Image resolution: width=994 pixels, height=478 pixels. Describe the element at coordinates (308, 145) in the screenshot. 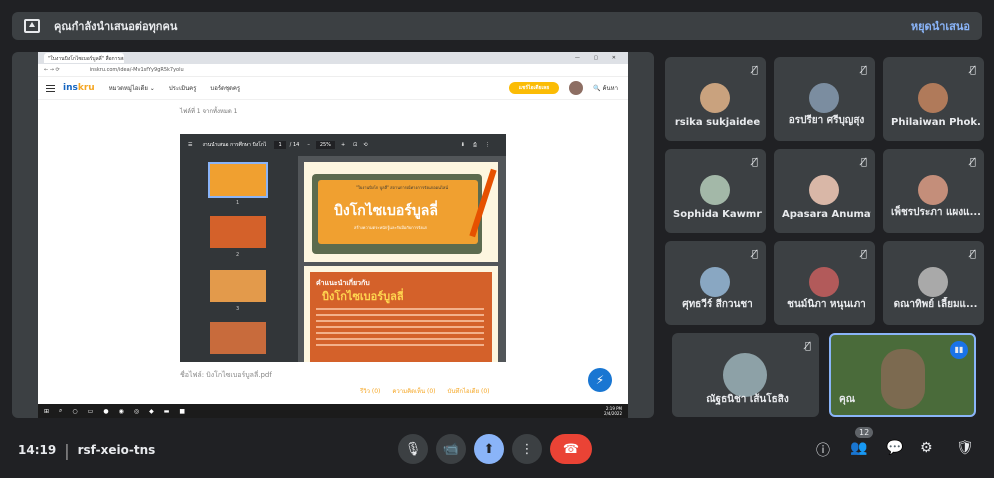

I see `zoom-out-icon: –` at that location.